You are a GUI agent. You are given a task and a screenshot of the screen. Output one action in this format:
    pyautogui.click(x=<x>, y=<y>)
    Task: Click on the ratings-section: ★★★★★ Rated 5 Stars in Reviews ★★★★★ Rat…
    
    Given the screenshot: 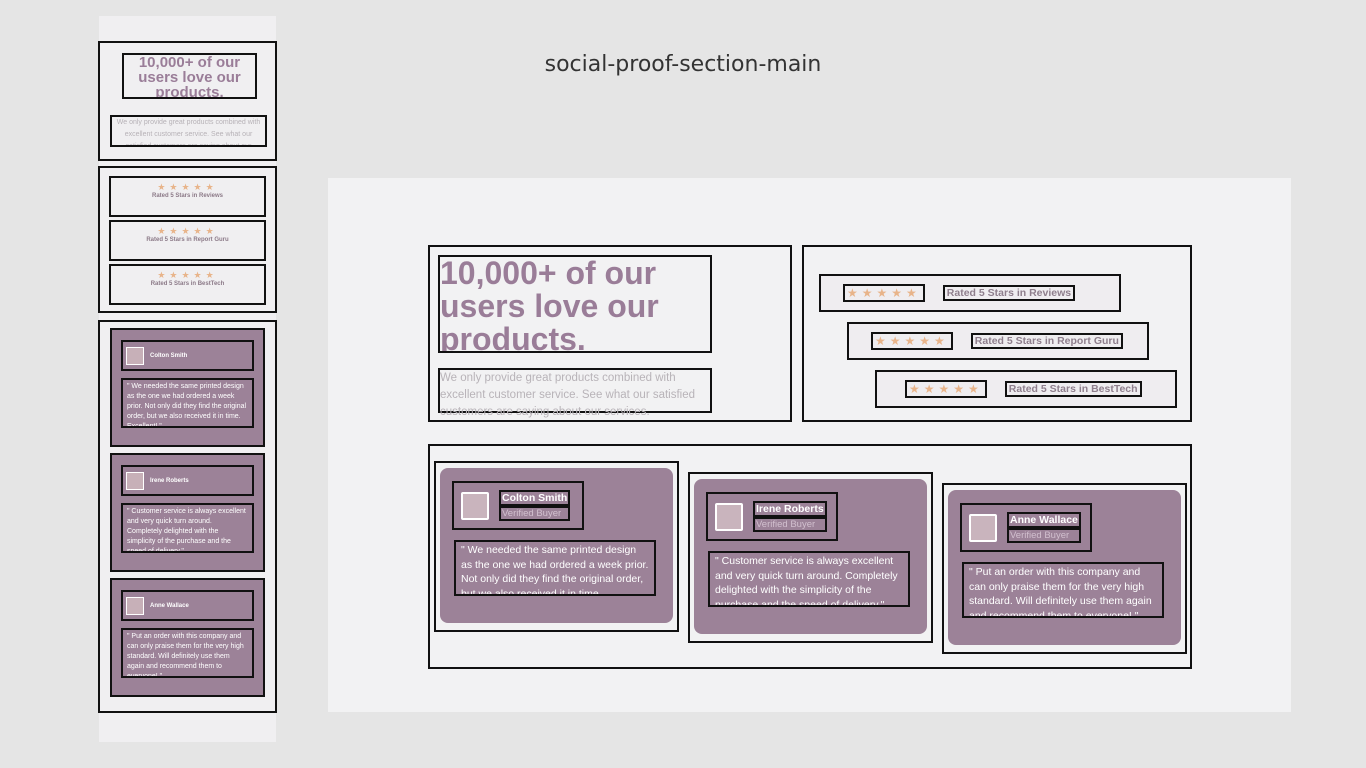 What is the action you would take?
    pyautogui.click(x=997, y=333)
    